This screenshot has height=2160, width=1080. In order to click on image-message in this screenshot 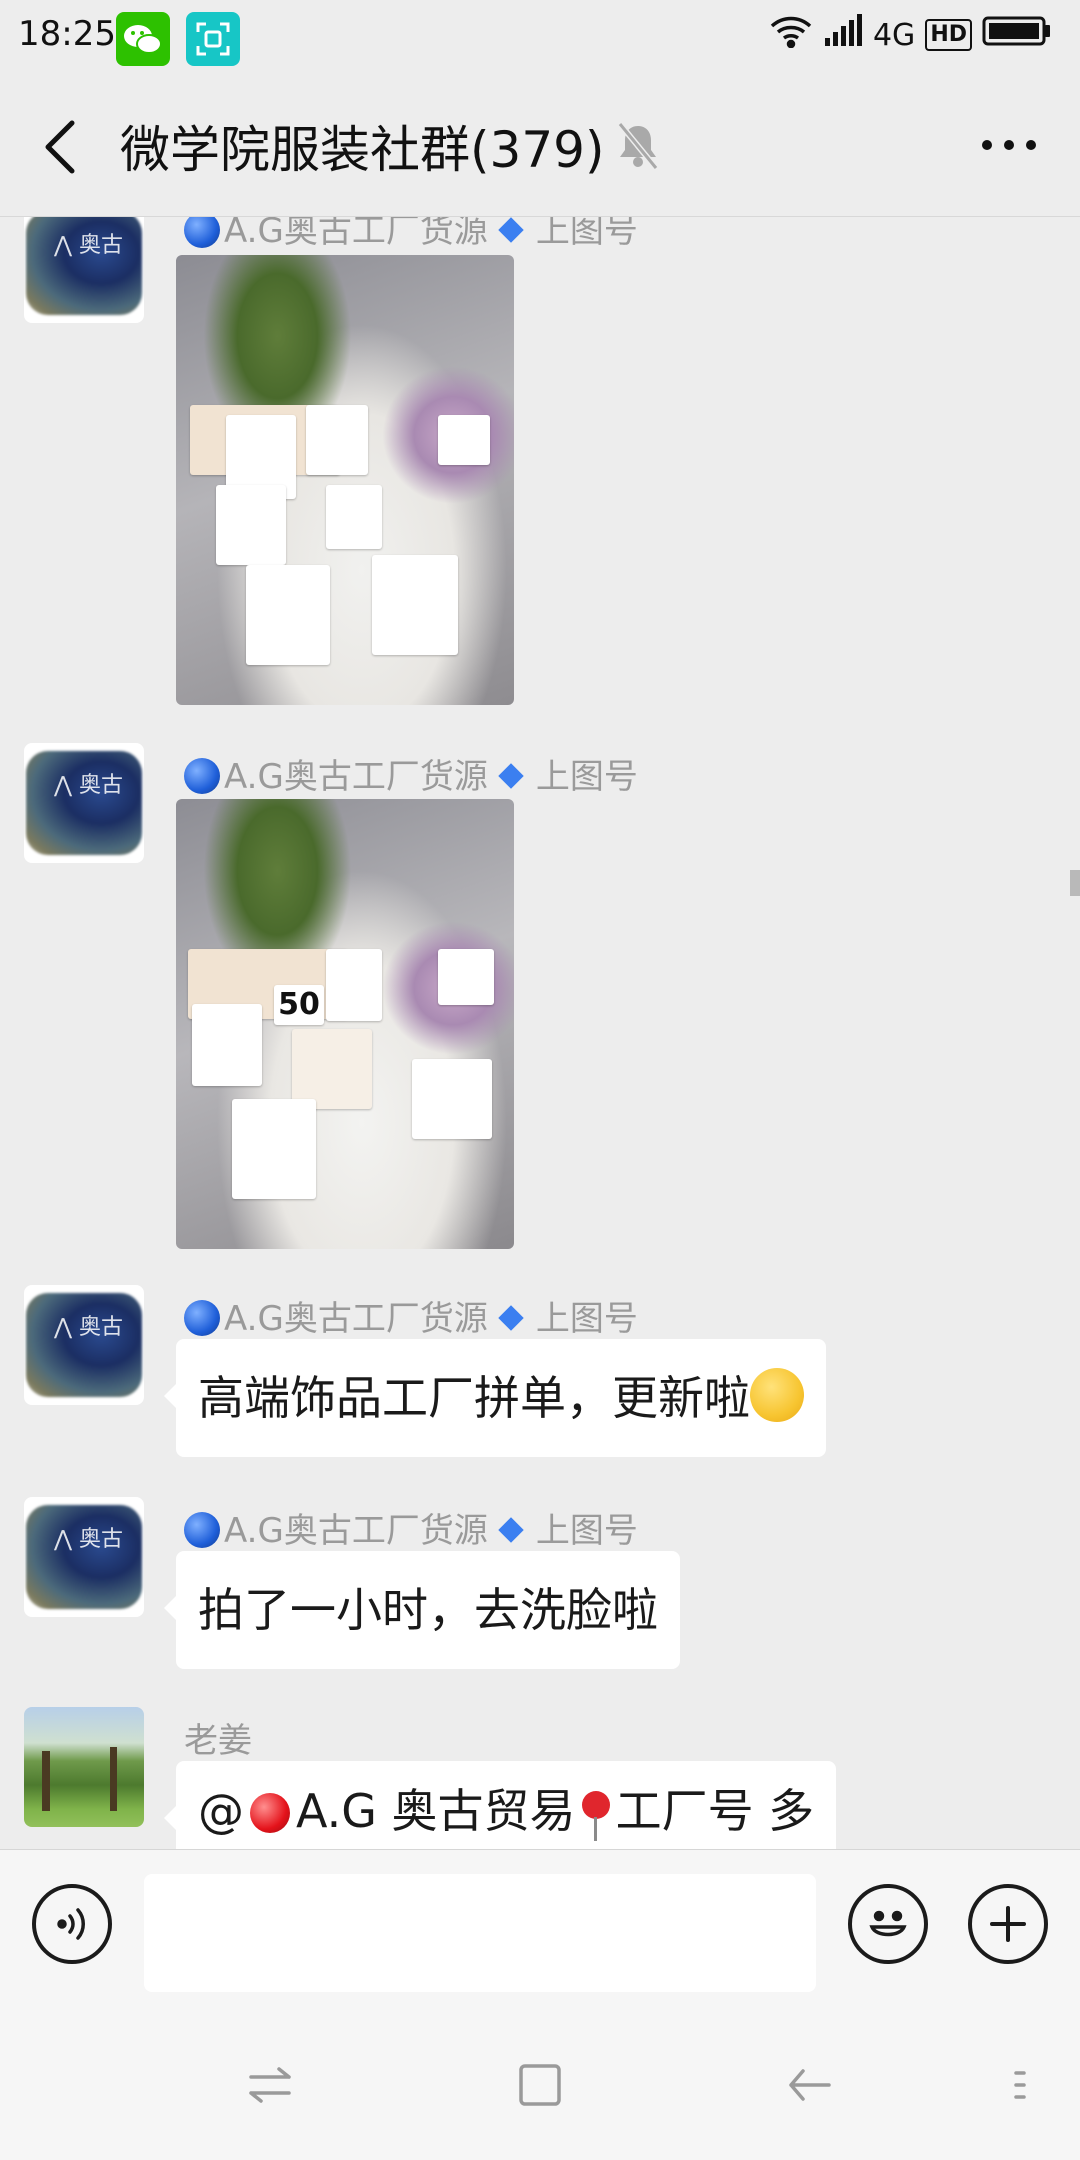, I will do `click(345, 480)`.